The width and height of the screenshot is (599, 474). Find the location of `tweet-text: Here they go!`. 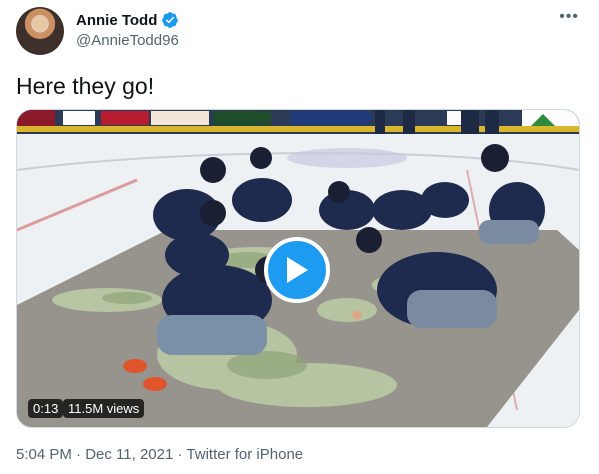

tweet-text: Here they go! is located at coordinates (85, 86).